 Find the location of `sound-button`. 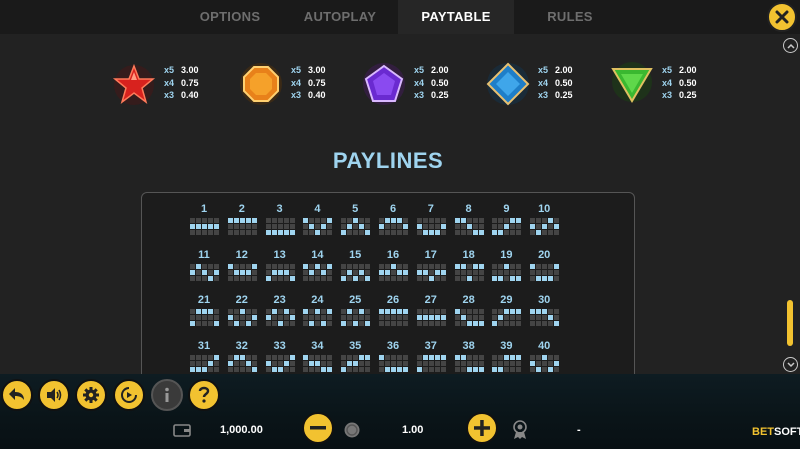

sound-button is located at coordinates (54, 395).